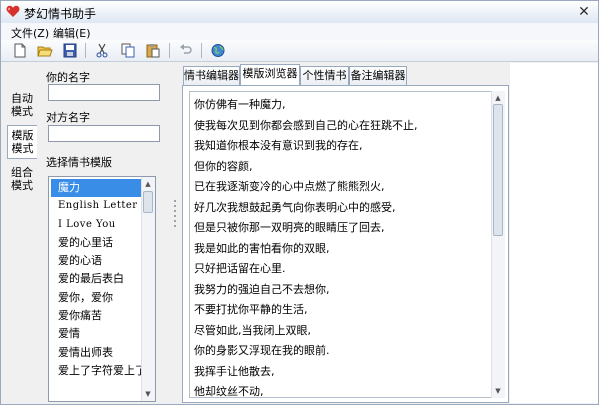 The width and height of the screenshot is (599, 405). Describe the element at coordinates (240, 268) in the screenshot. I see `text-line: 只好把话留在心里.` at that location.